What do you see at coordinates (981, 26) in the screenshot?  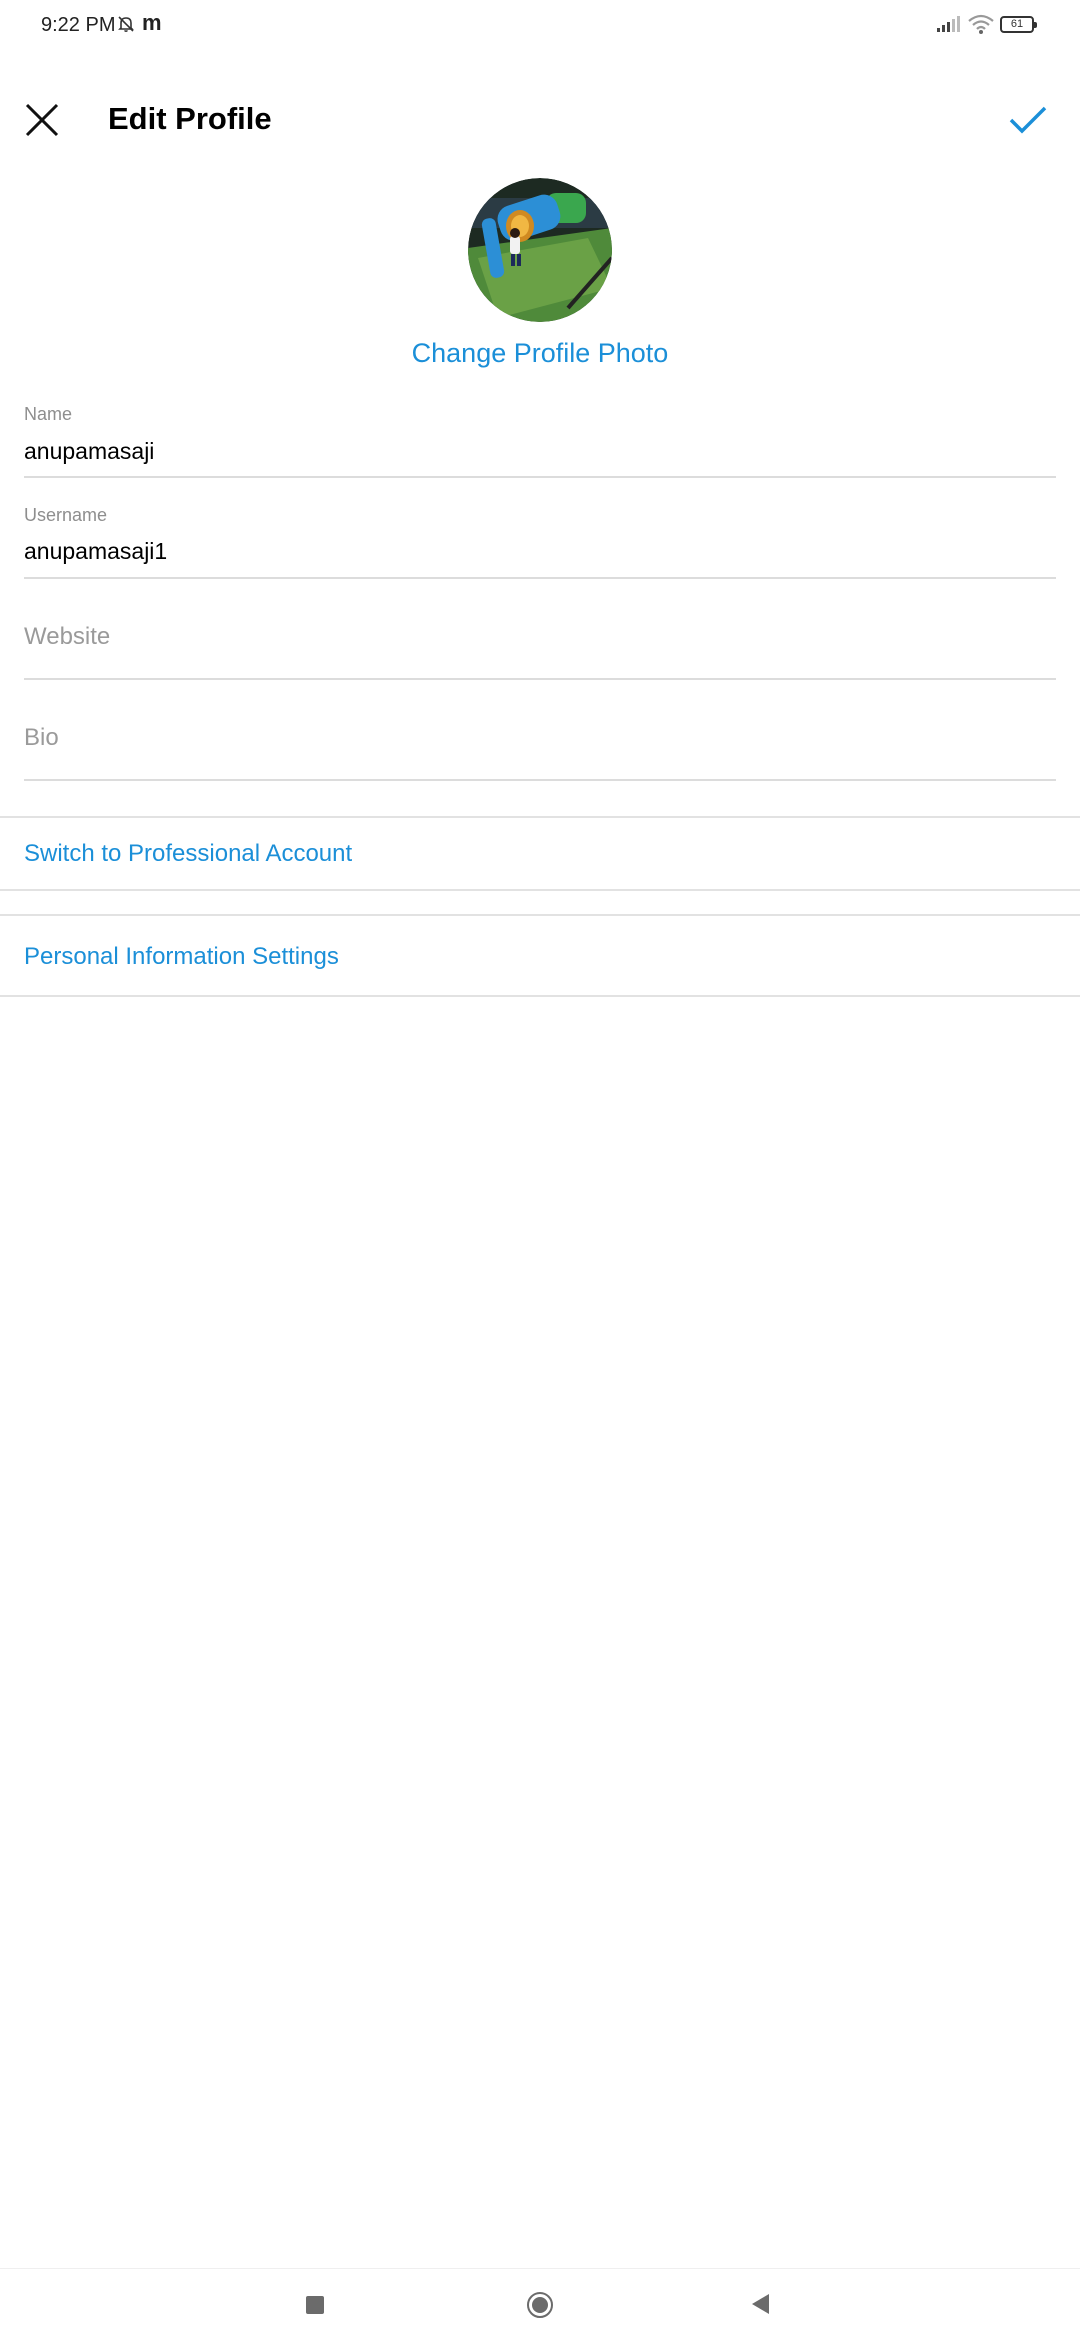 I see `wifi-icon` at bounding box center [981, 26].